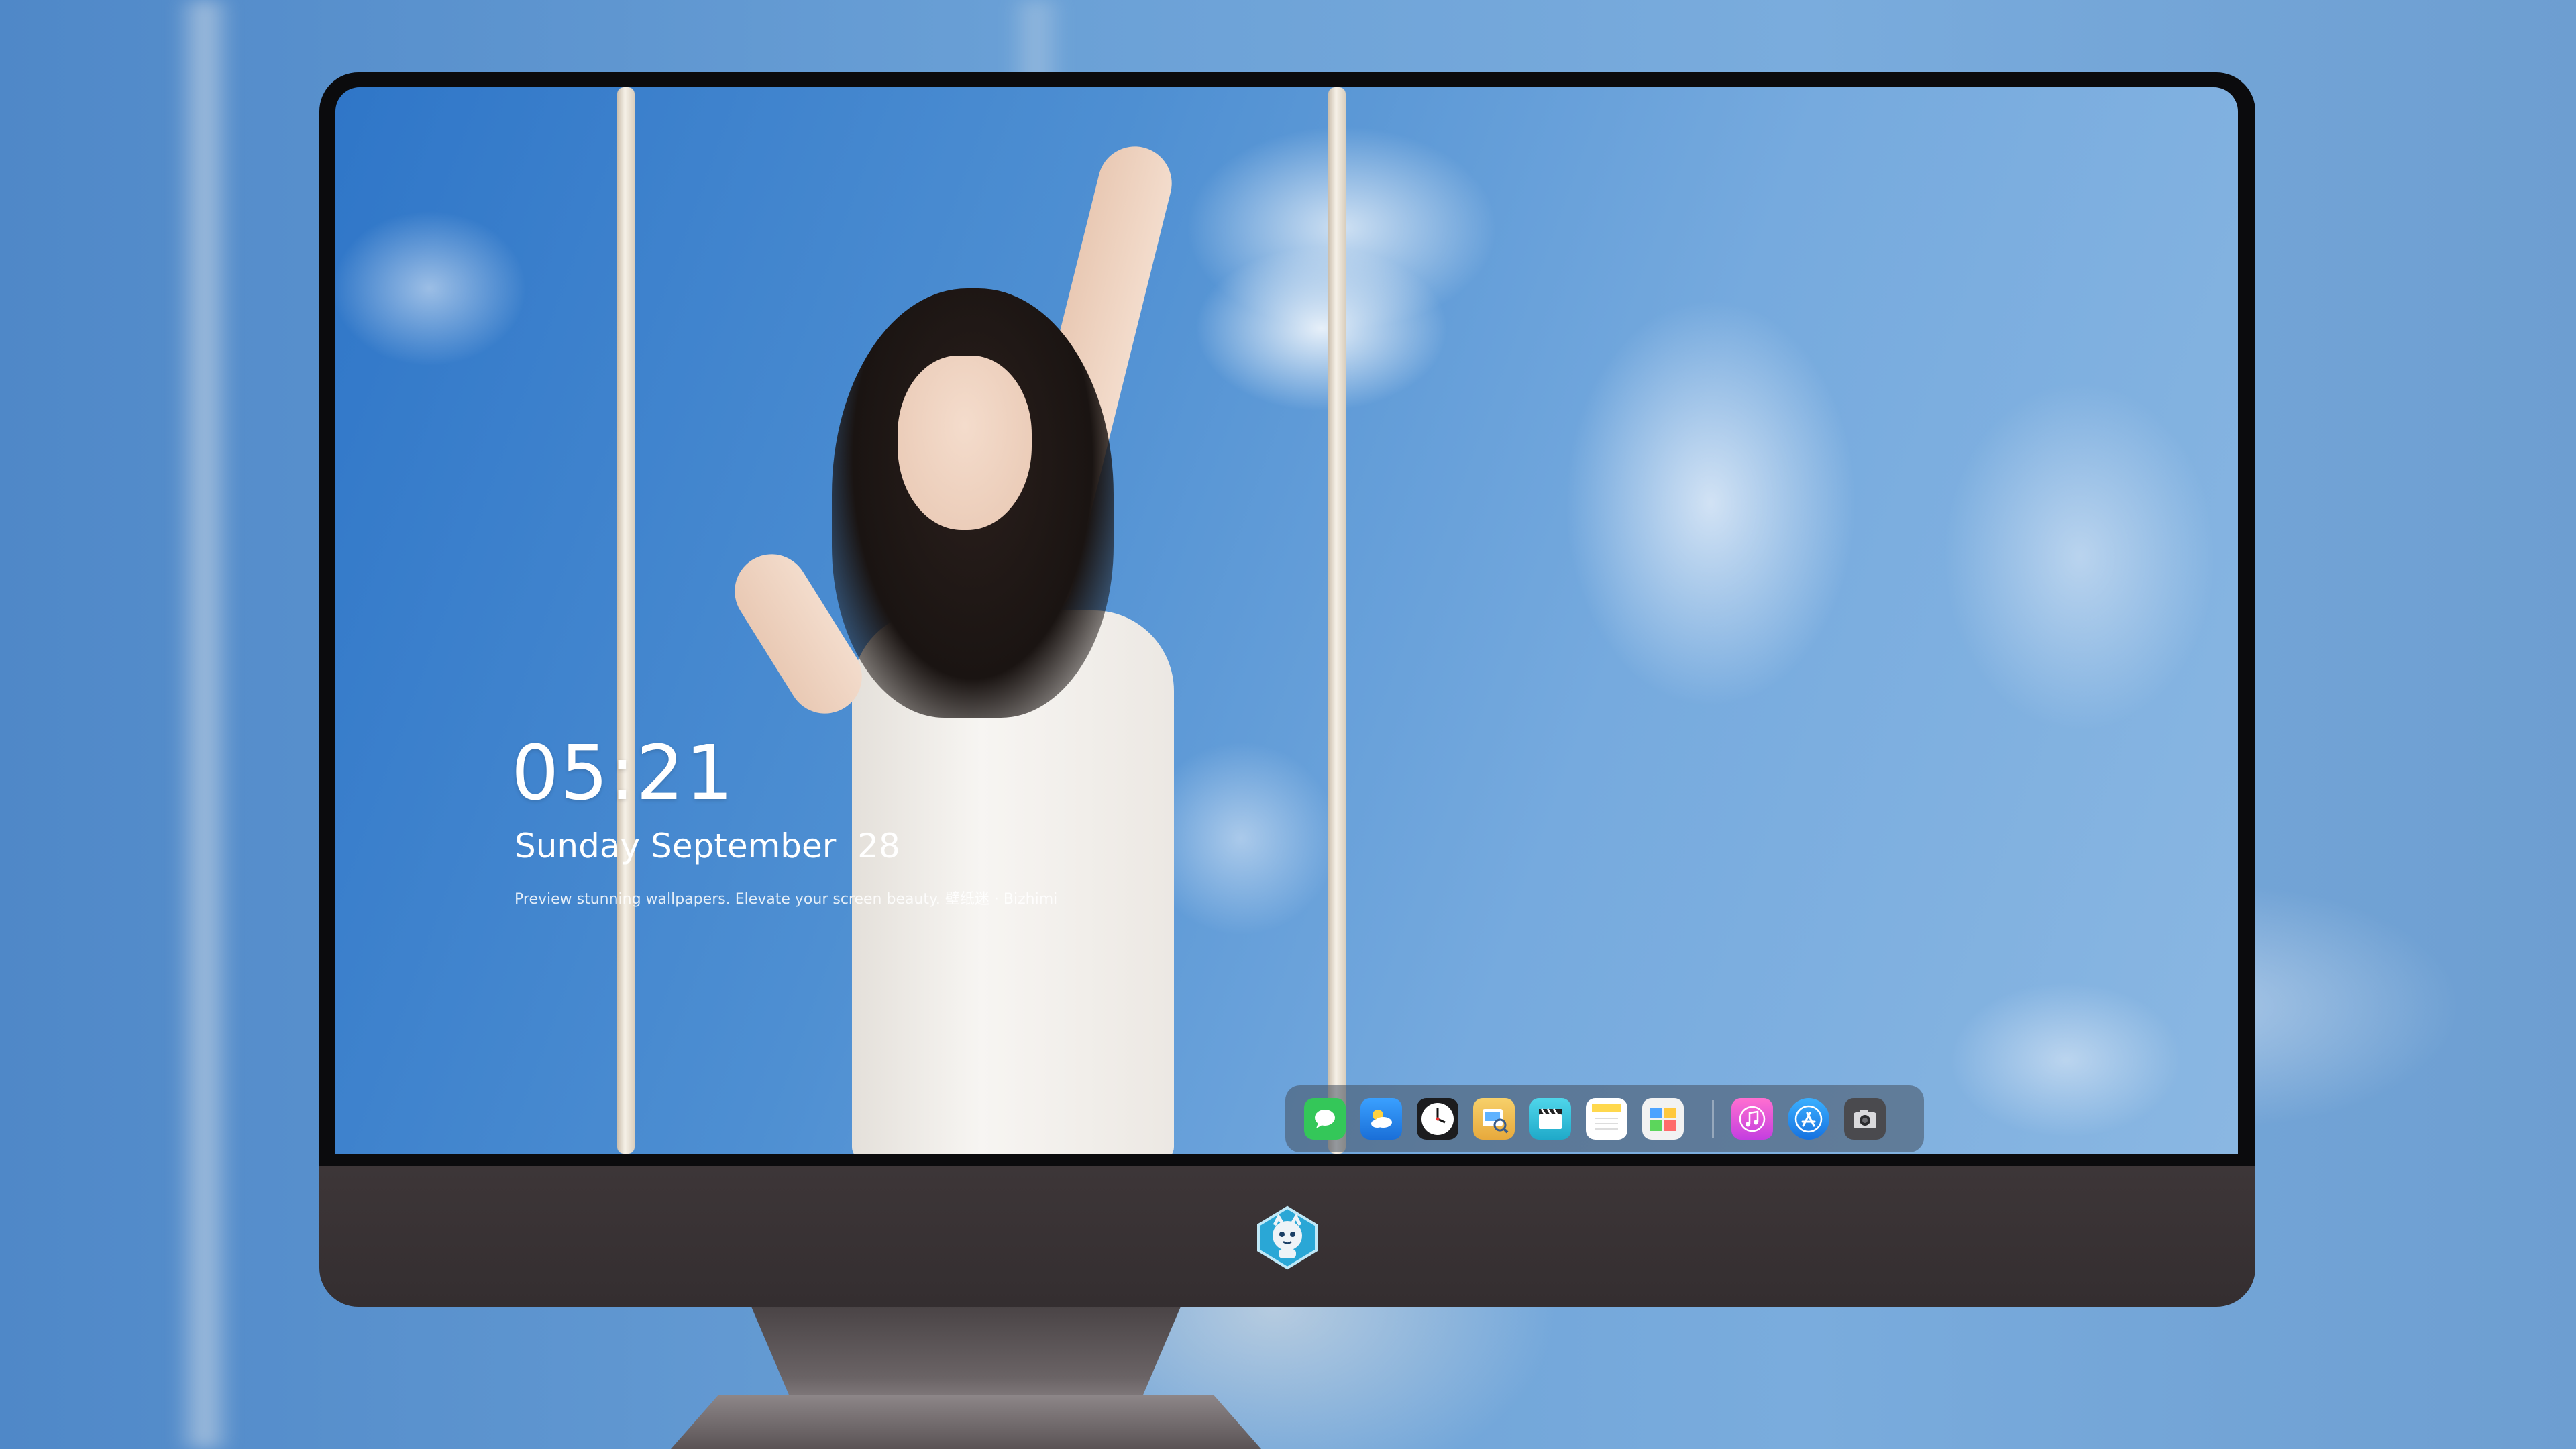 The width and height of the screenshot is (2576, 1449). What do you see at coordinates (1808, 1119) in the screenshot?
I see `appstore-icon` at bounding box center [1808, 1119].